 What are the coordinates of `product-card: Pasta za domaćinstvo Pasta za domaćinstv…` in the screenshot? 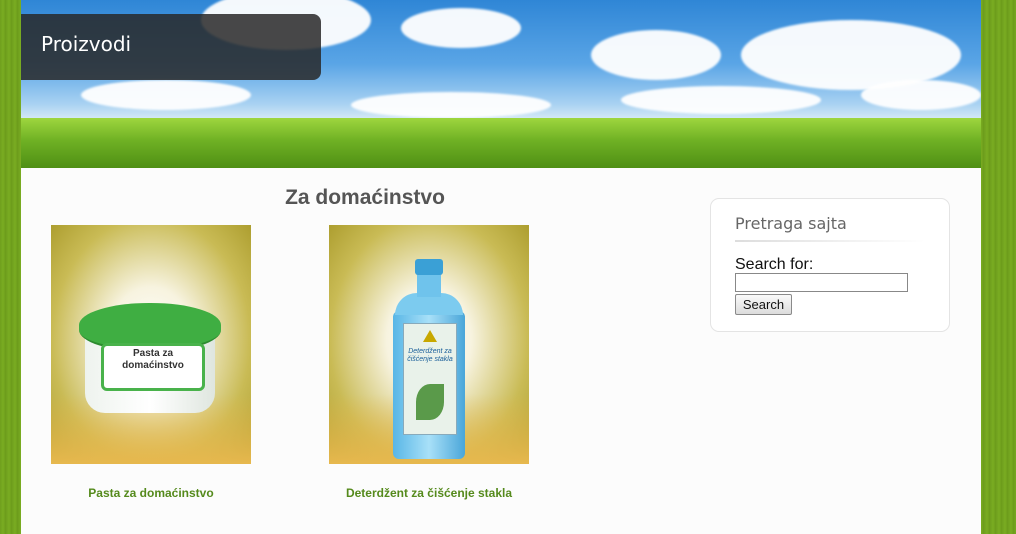 It's located at (151, 362).